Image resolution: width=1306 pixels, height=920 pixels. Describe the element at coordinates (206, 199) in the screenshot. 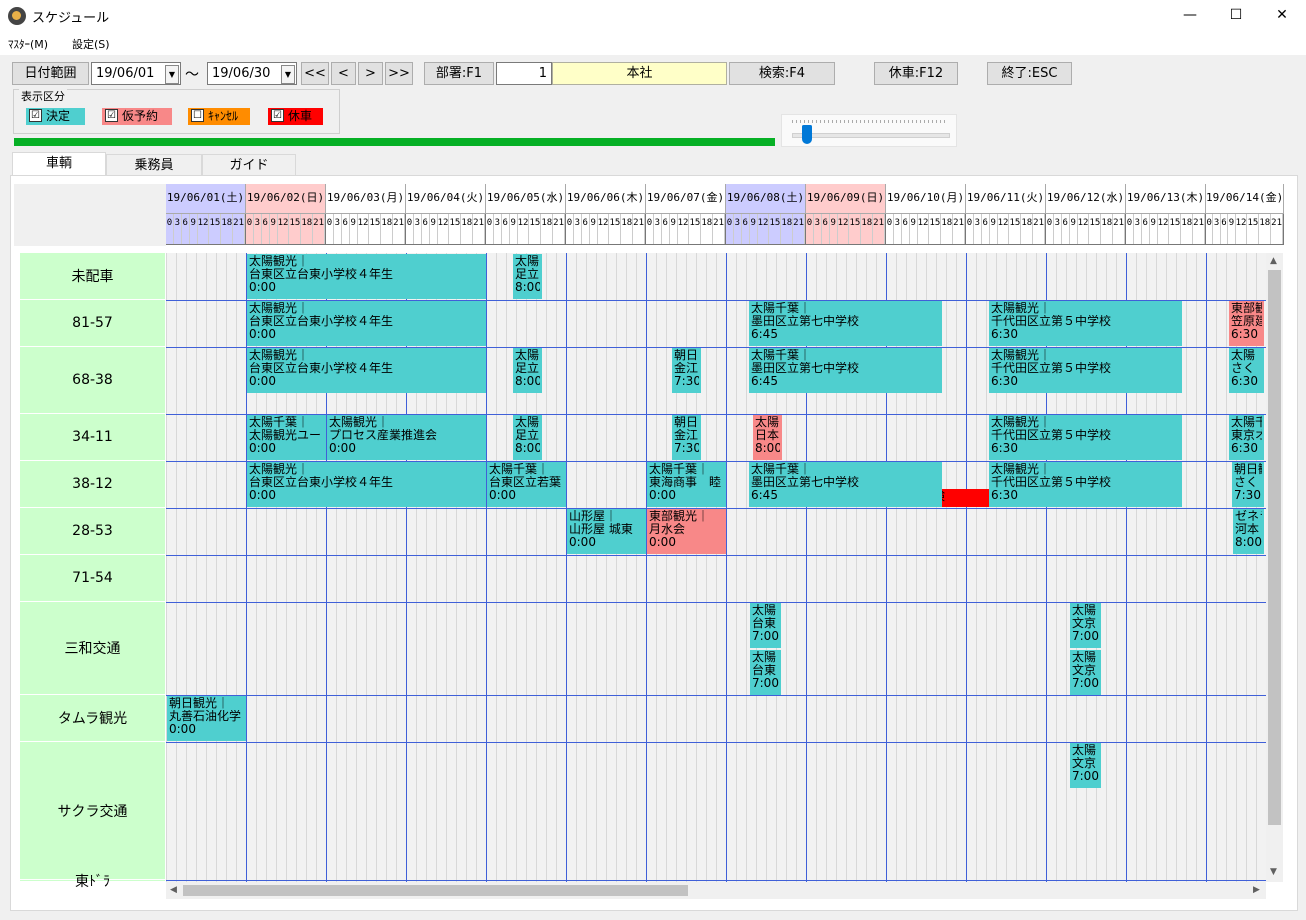

I see `date-header: 19/06/01(土)` at that location.